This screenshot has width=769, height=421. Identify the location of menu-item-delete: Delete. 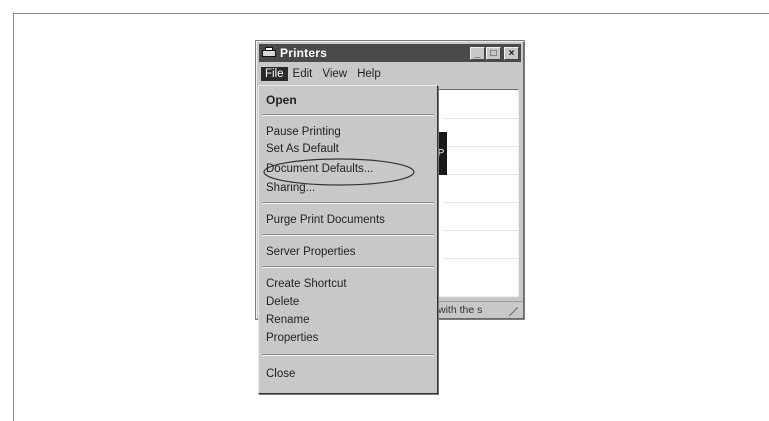
(282, 302).